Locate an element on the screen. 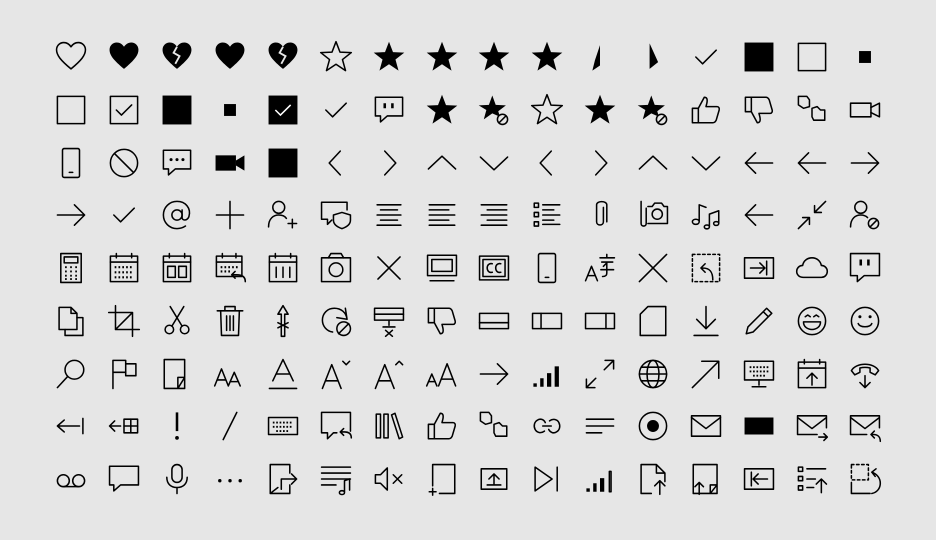  camera-attach-icon is located at coordinates (653, 215).